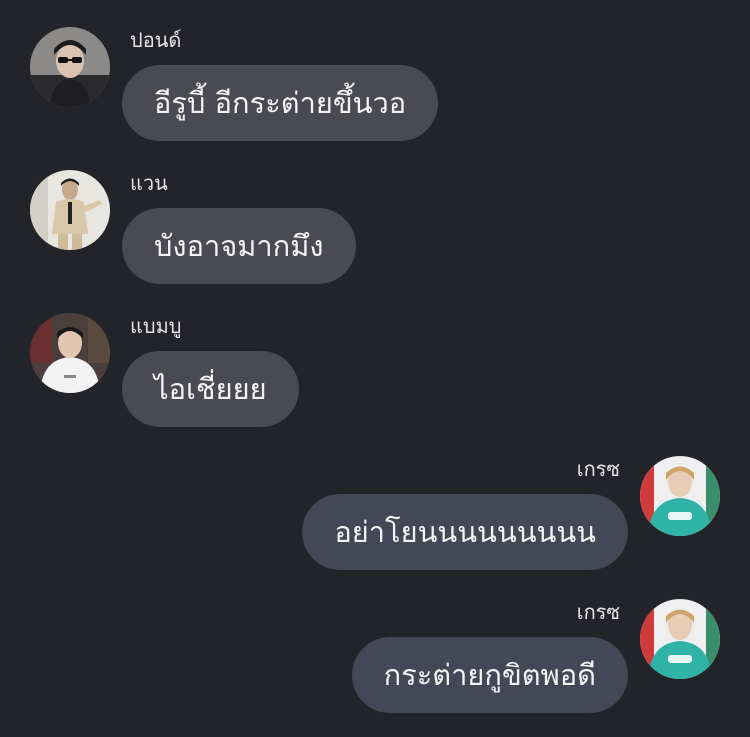 The image size is (750, 737). What do you see at coordinates (70, 353) in the screenshot?
I see `user-avatar-hoodie-icon` at bounding box center [70, 353].